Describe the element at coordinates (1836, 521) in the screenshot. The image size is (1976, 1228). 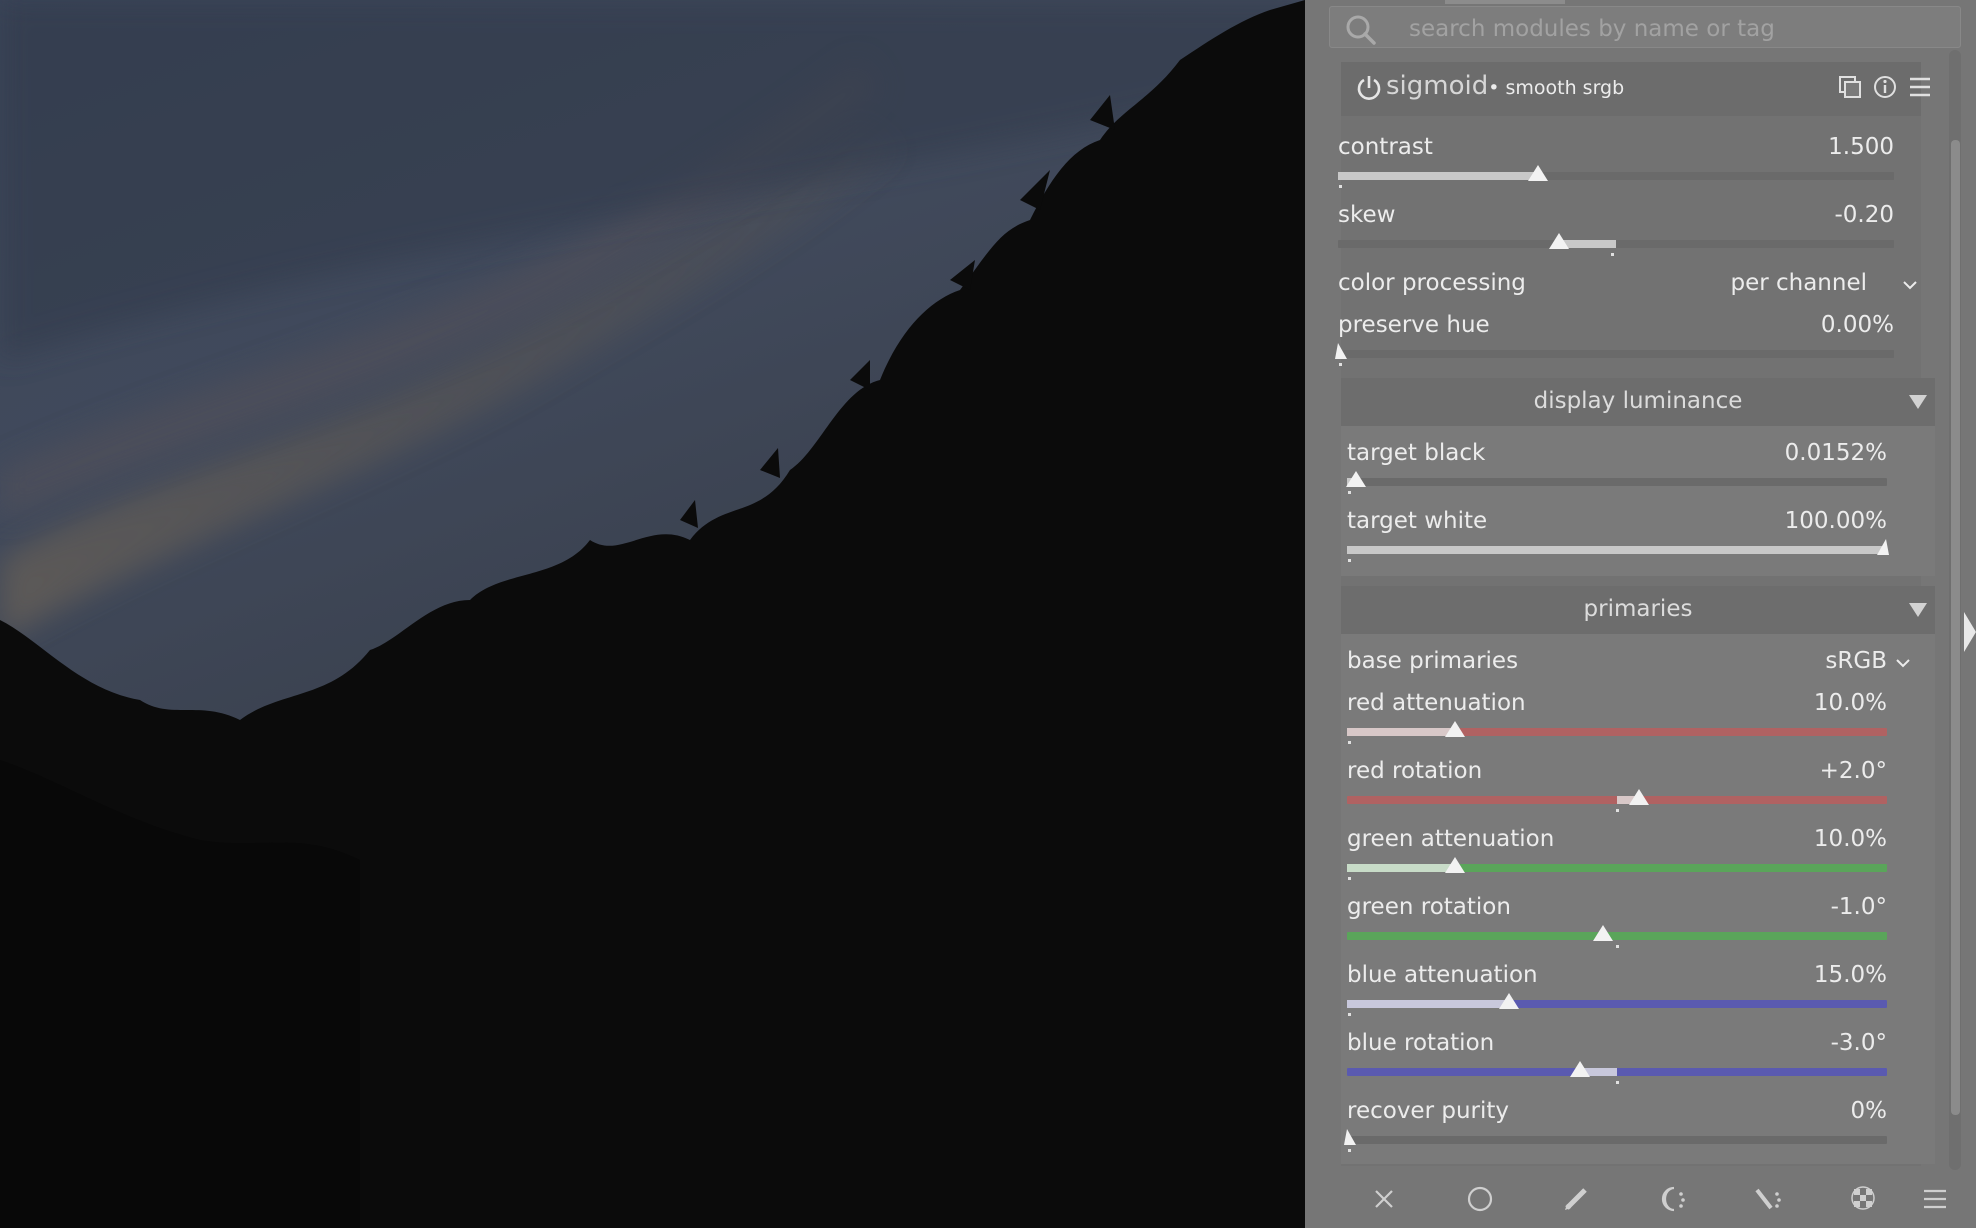
I see `target-white-value: 100.00%` at that location.